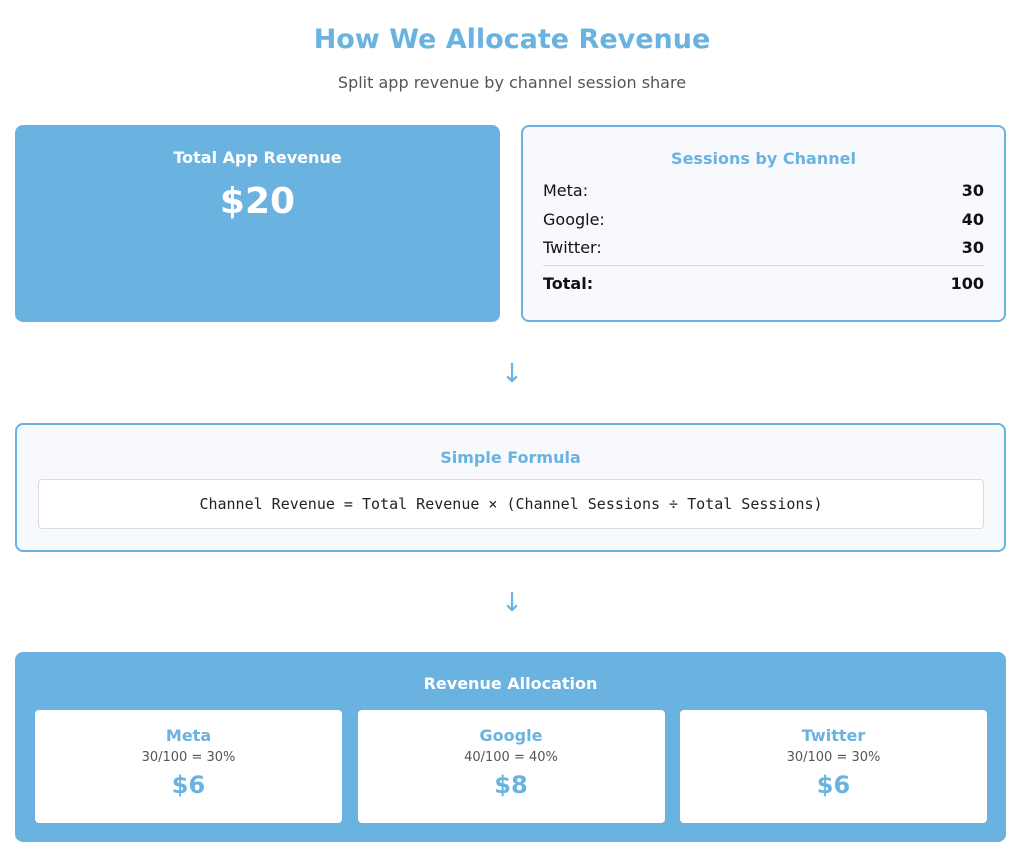  What do you see at coordinates (188, 735) in the screenshot?
I see `allocation-channel-name: Meta` at bounding box center [188, 735].